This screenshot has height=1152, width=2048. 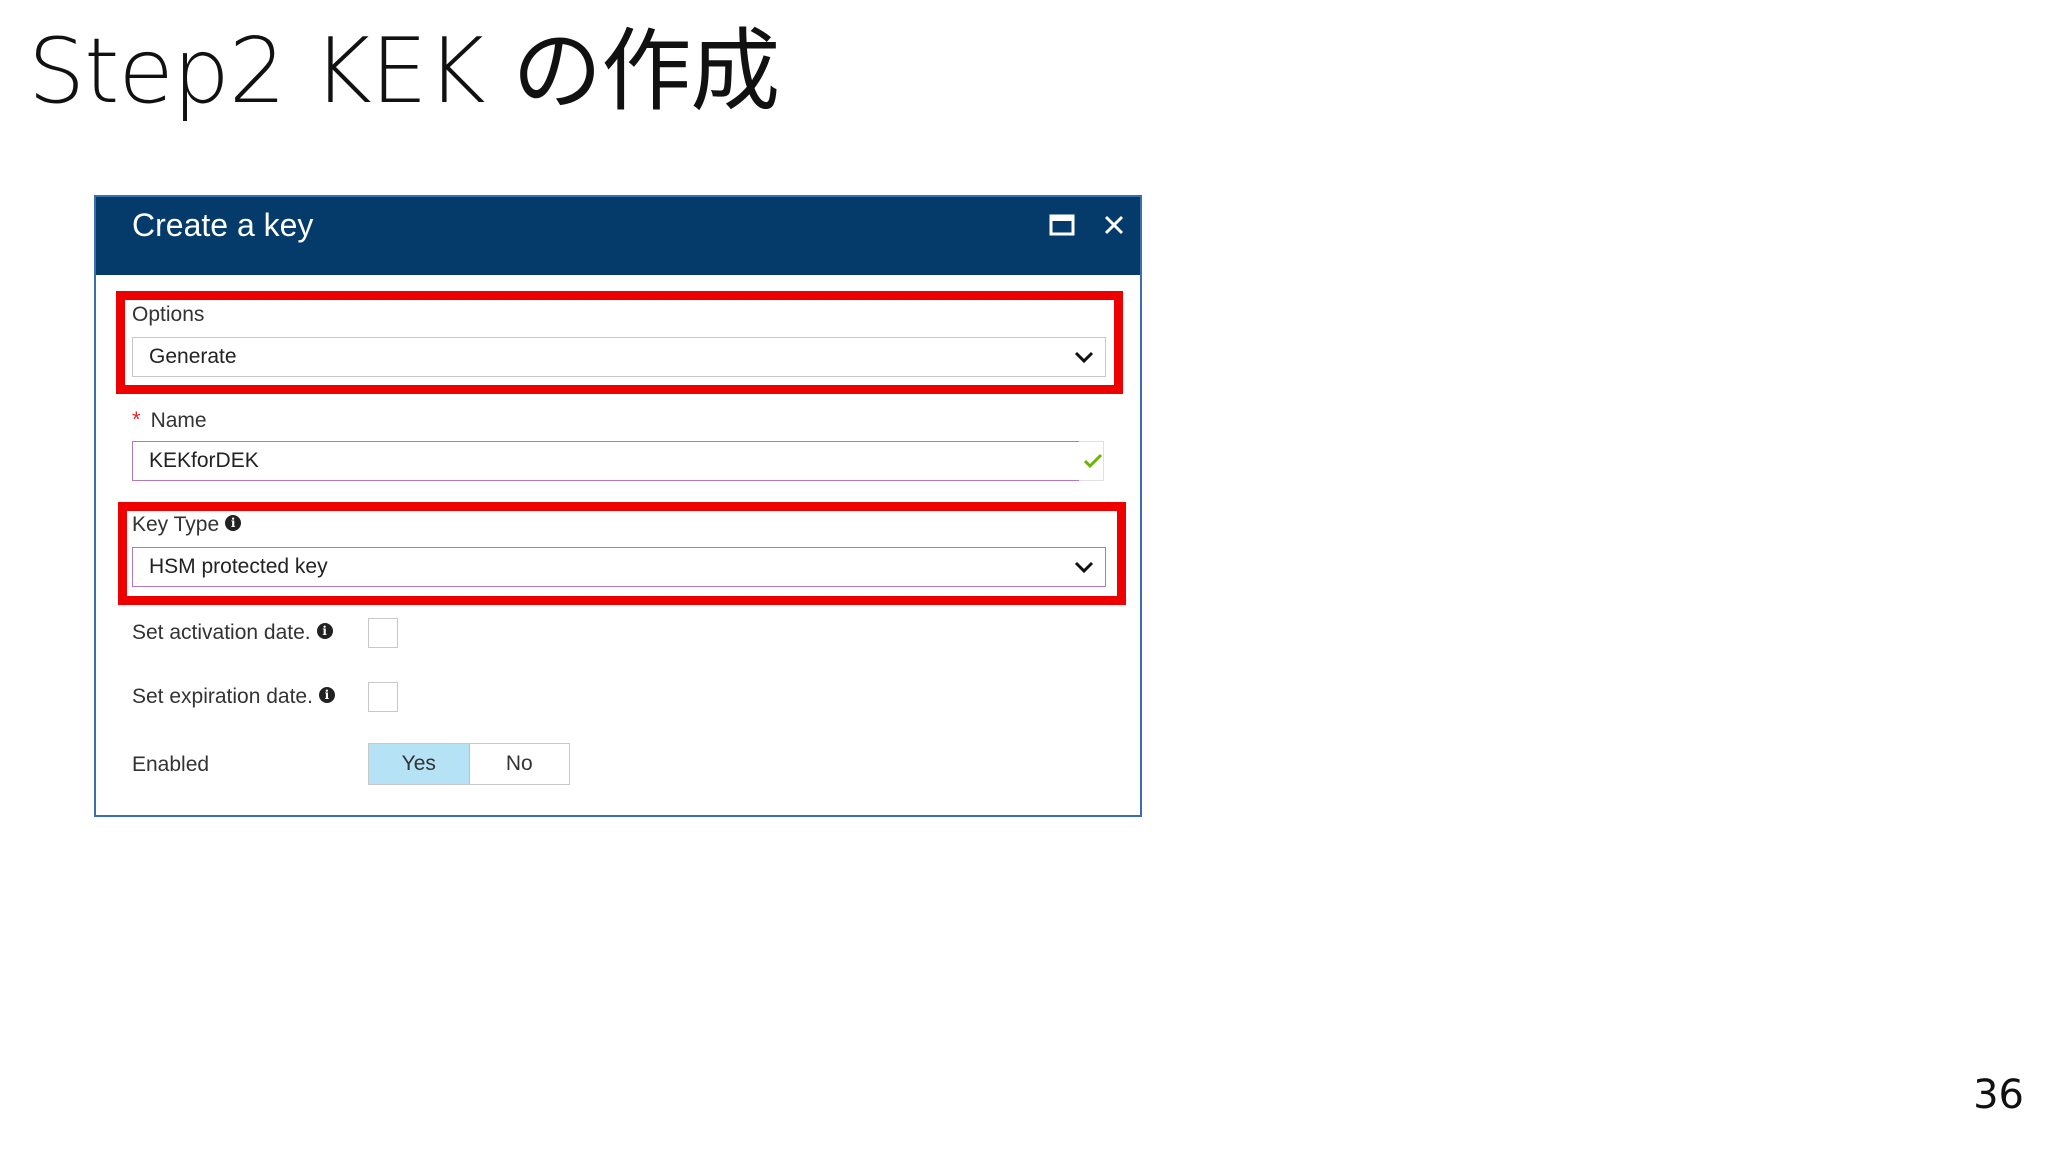 What do you see at coordinates (204, 460) in the screenshot?
I see `name-value: KEKforDEK` at bounding box center [204, 460].